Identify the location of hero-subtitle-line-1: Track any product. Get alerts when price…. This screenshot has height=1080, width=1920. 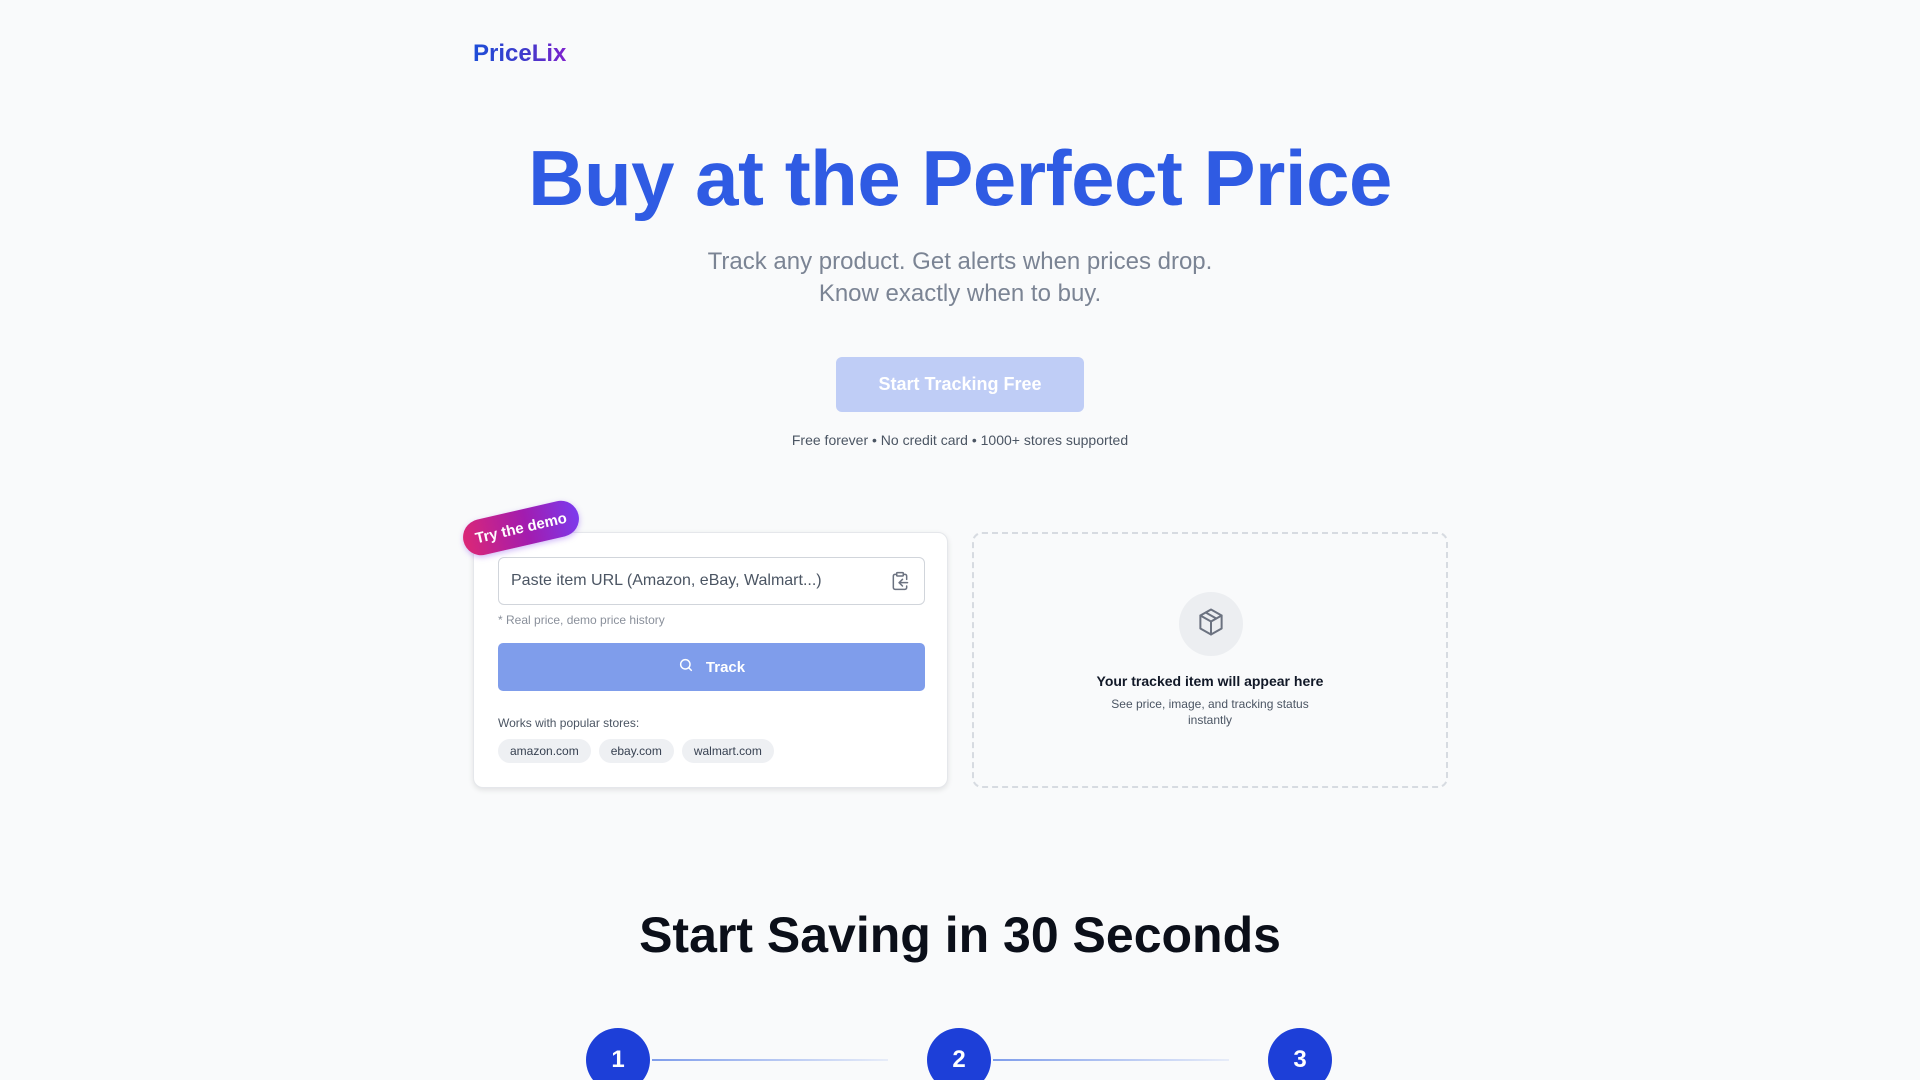
(960, 261).